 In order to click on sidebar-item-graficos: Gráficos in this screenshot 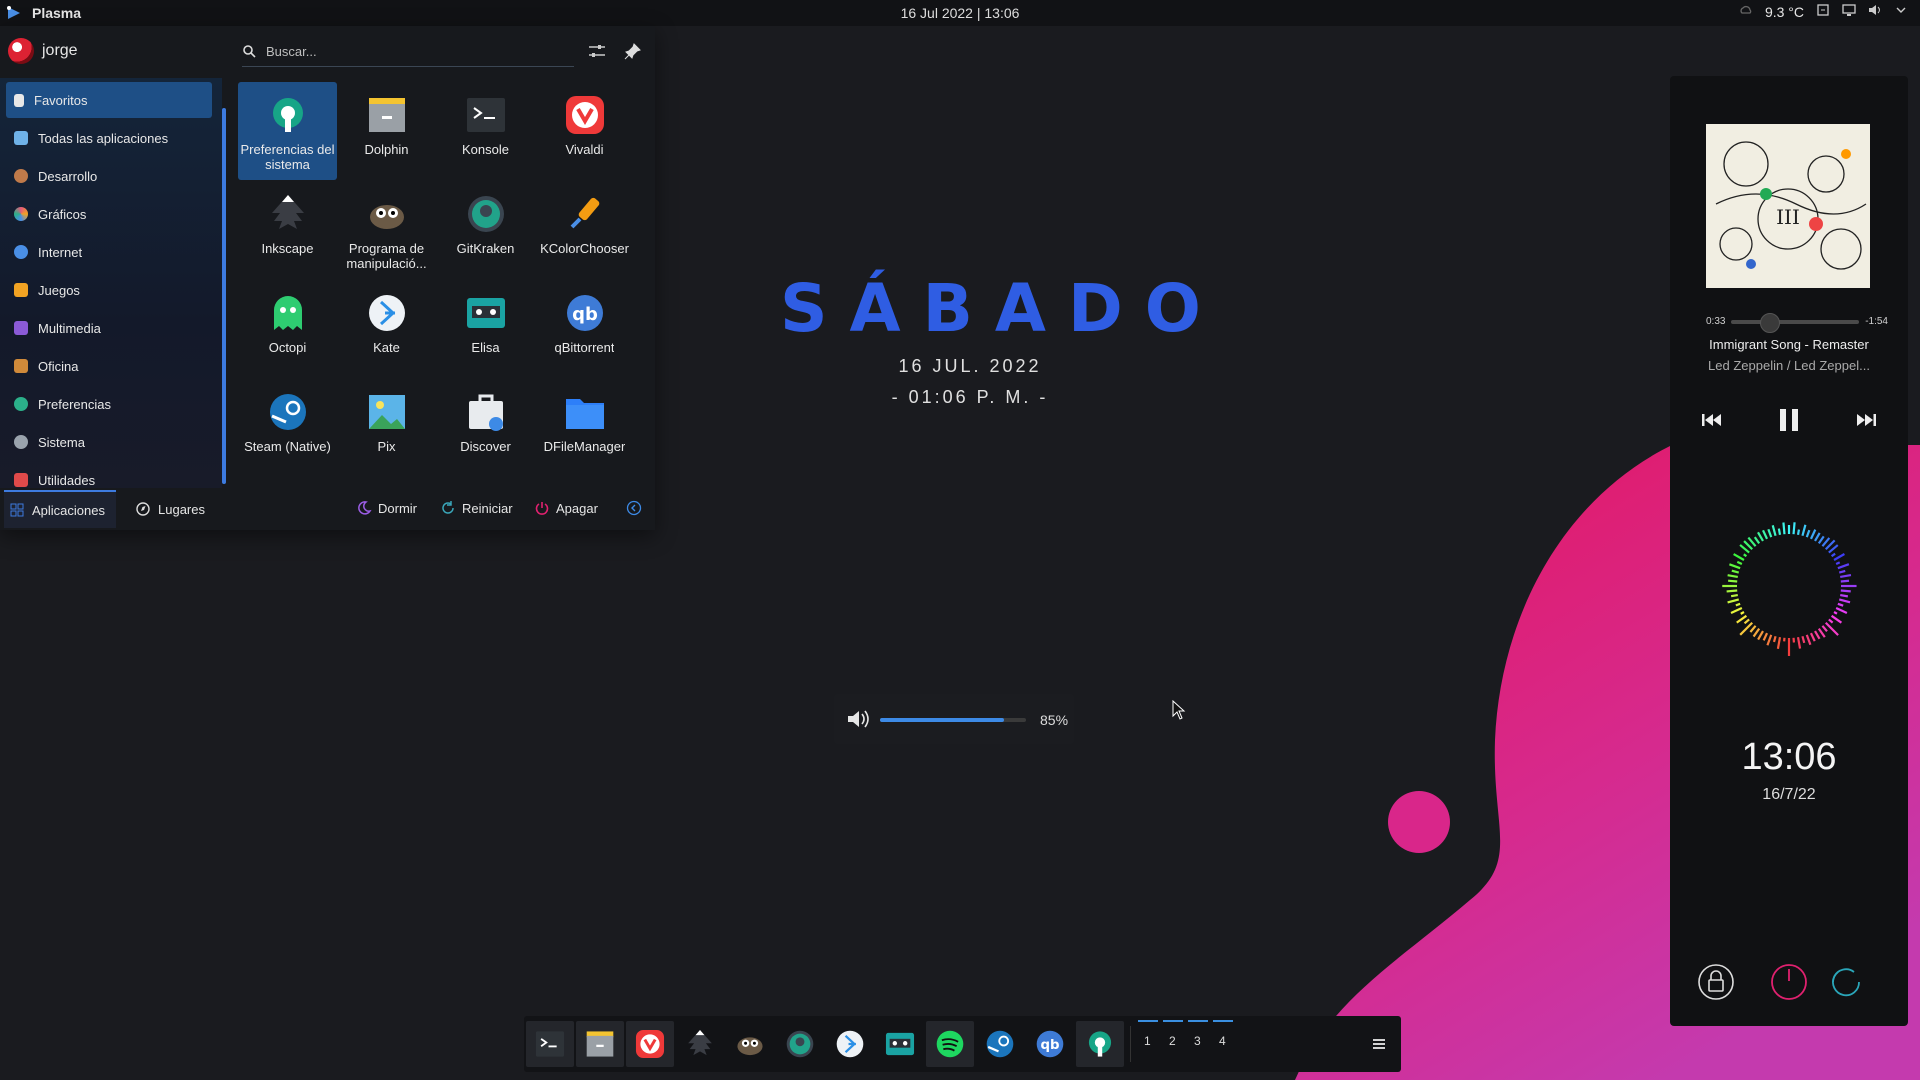, I will do `click(109, 214)`.